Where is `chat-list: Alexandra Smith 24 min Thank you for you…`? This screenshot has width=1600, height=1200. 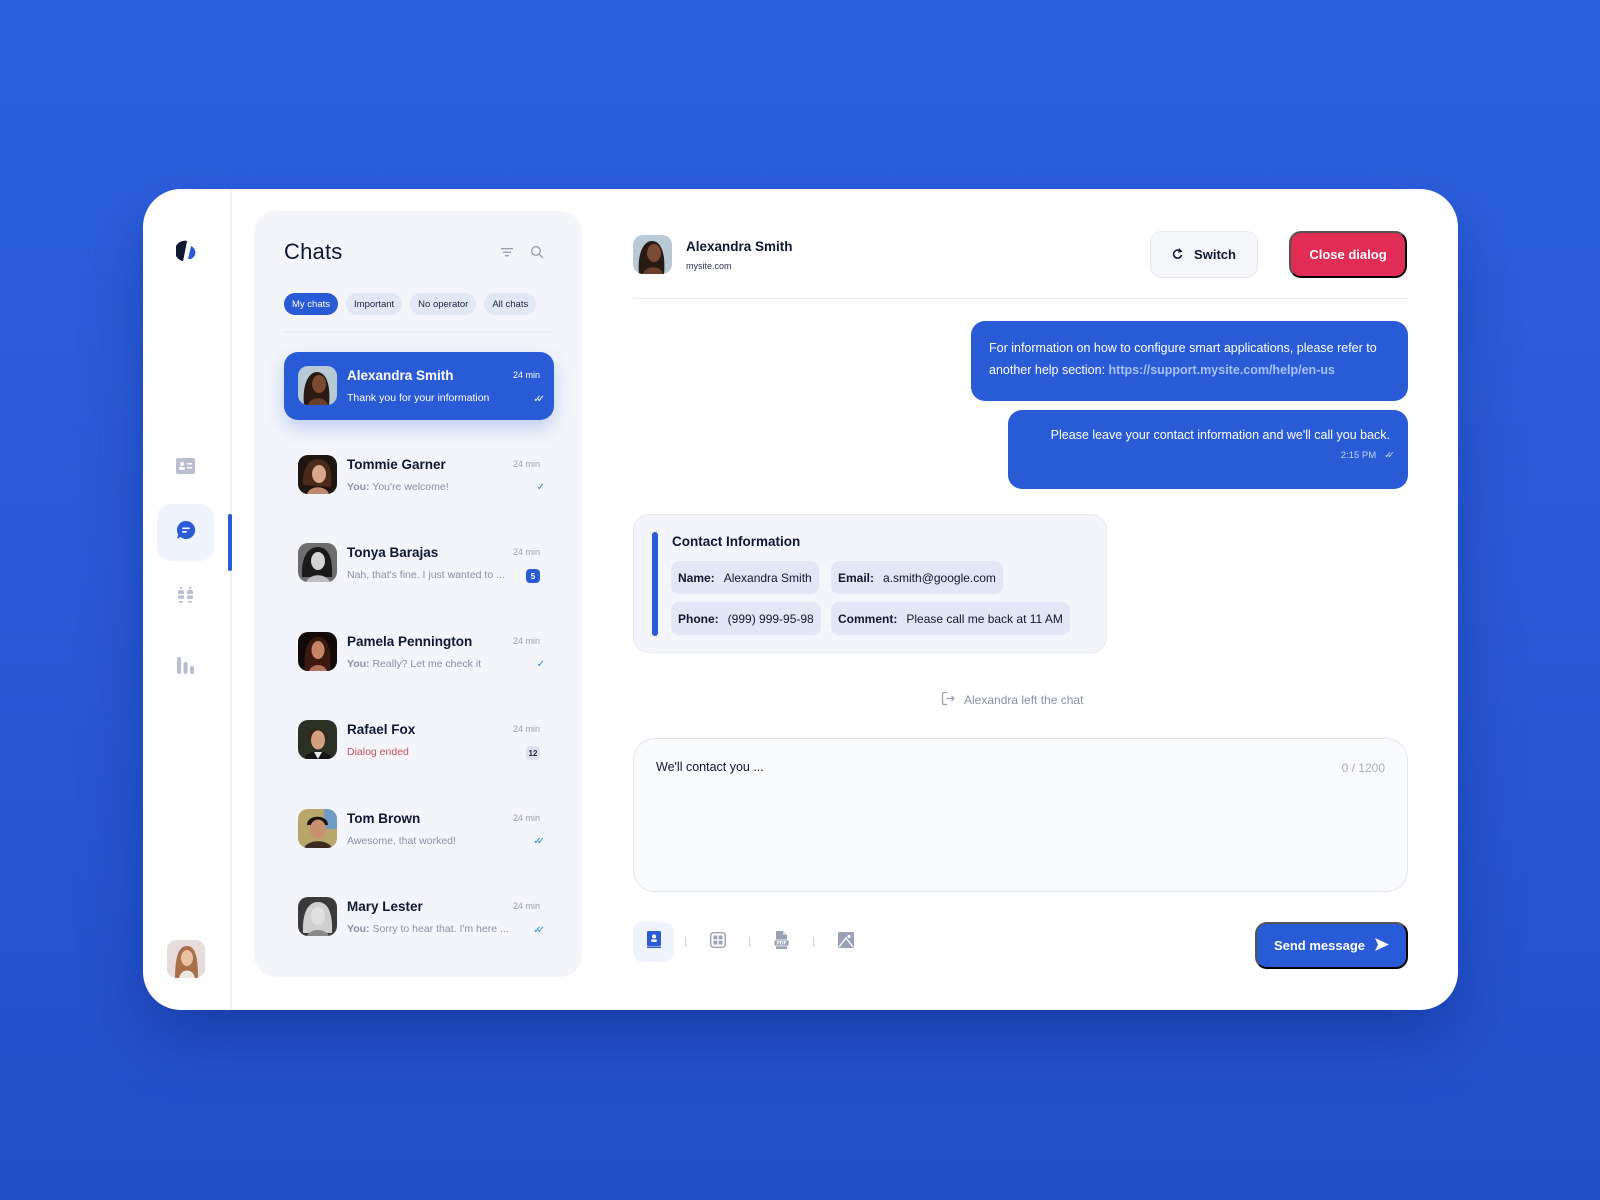
chat-list: Alexandra Smith 24 min Thank you for you… is located at coordinates (419, 662).